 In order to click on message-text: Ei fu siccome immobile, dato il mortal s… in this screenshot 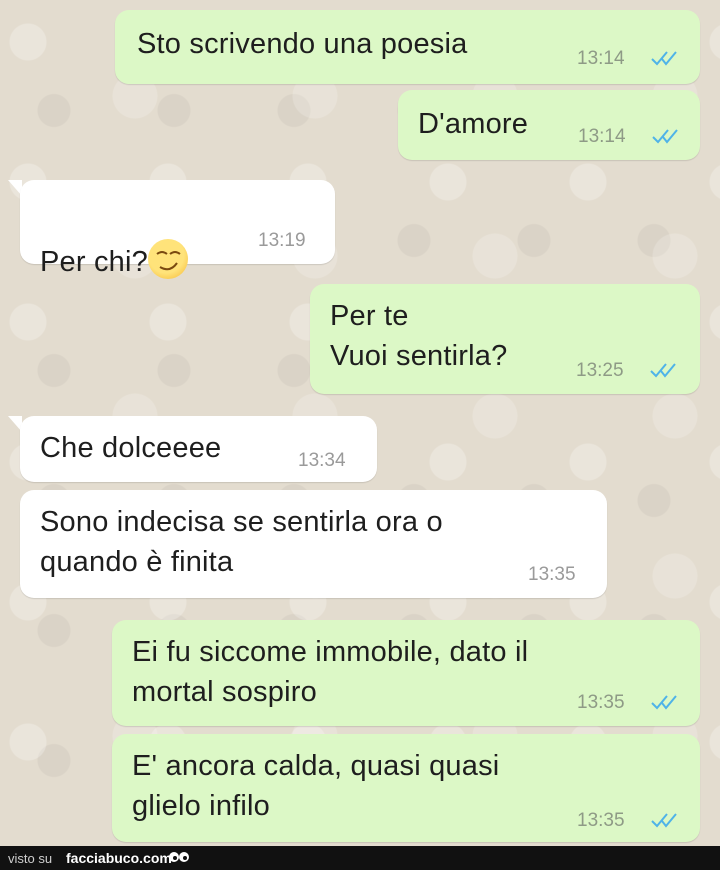, I will do `click(330, 672)`.